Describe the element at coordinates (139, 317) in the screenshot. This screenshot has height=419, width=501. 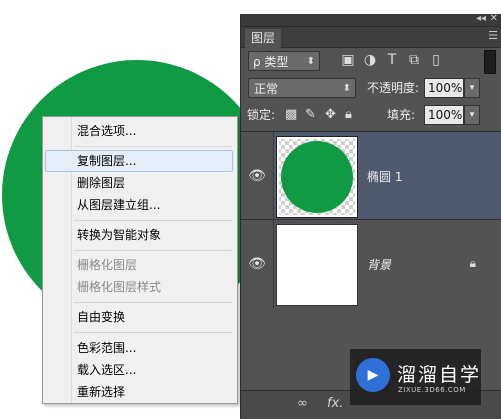
I see `menu-item-free-transform: 自由变换` at that location.